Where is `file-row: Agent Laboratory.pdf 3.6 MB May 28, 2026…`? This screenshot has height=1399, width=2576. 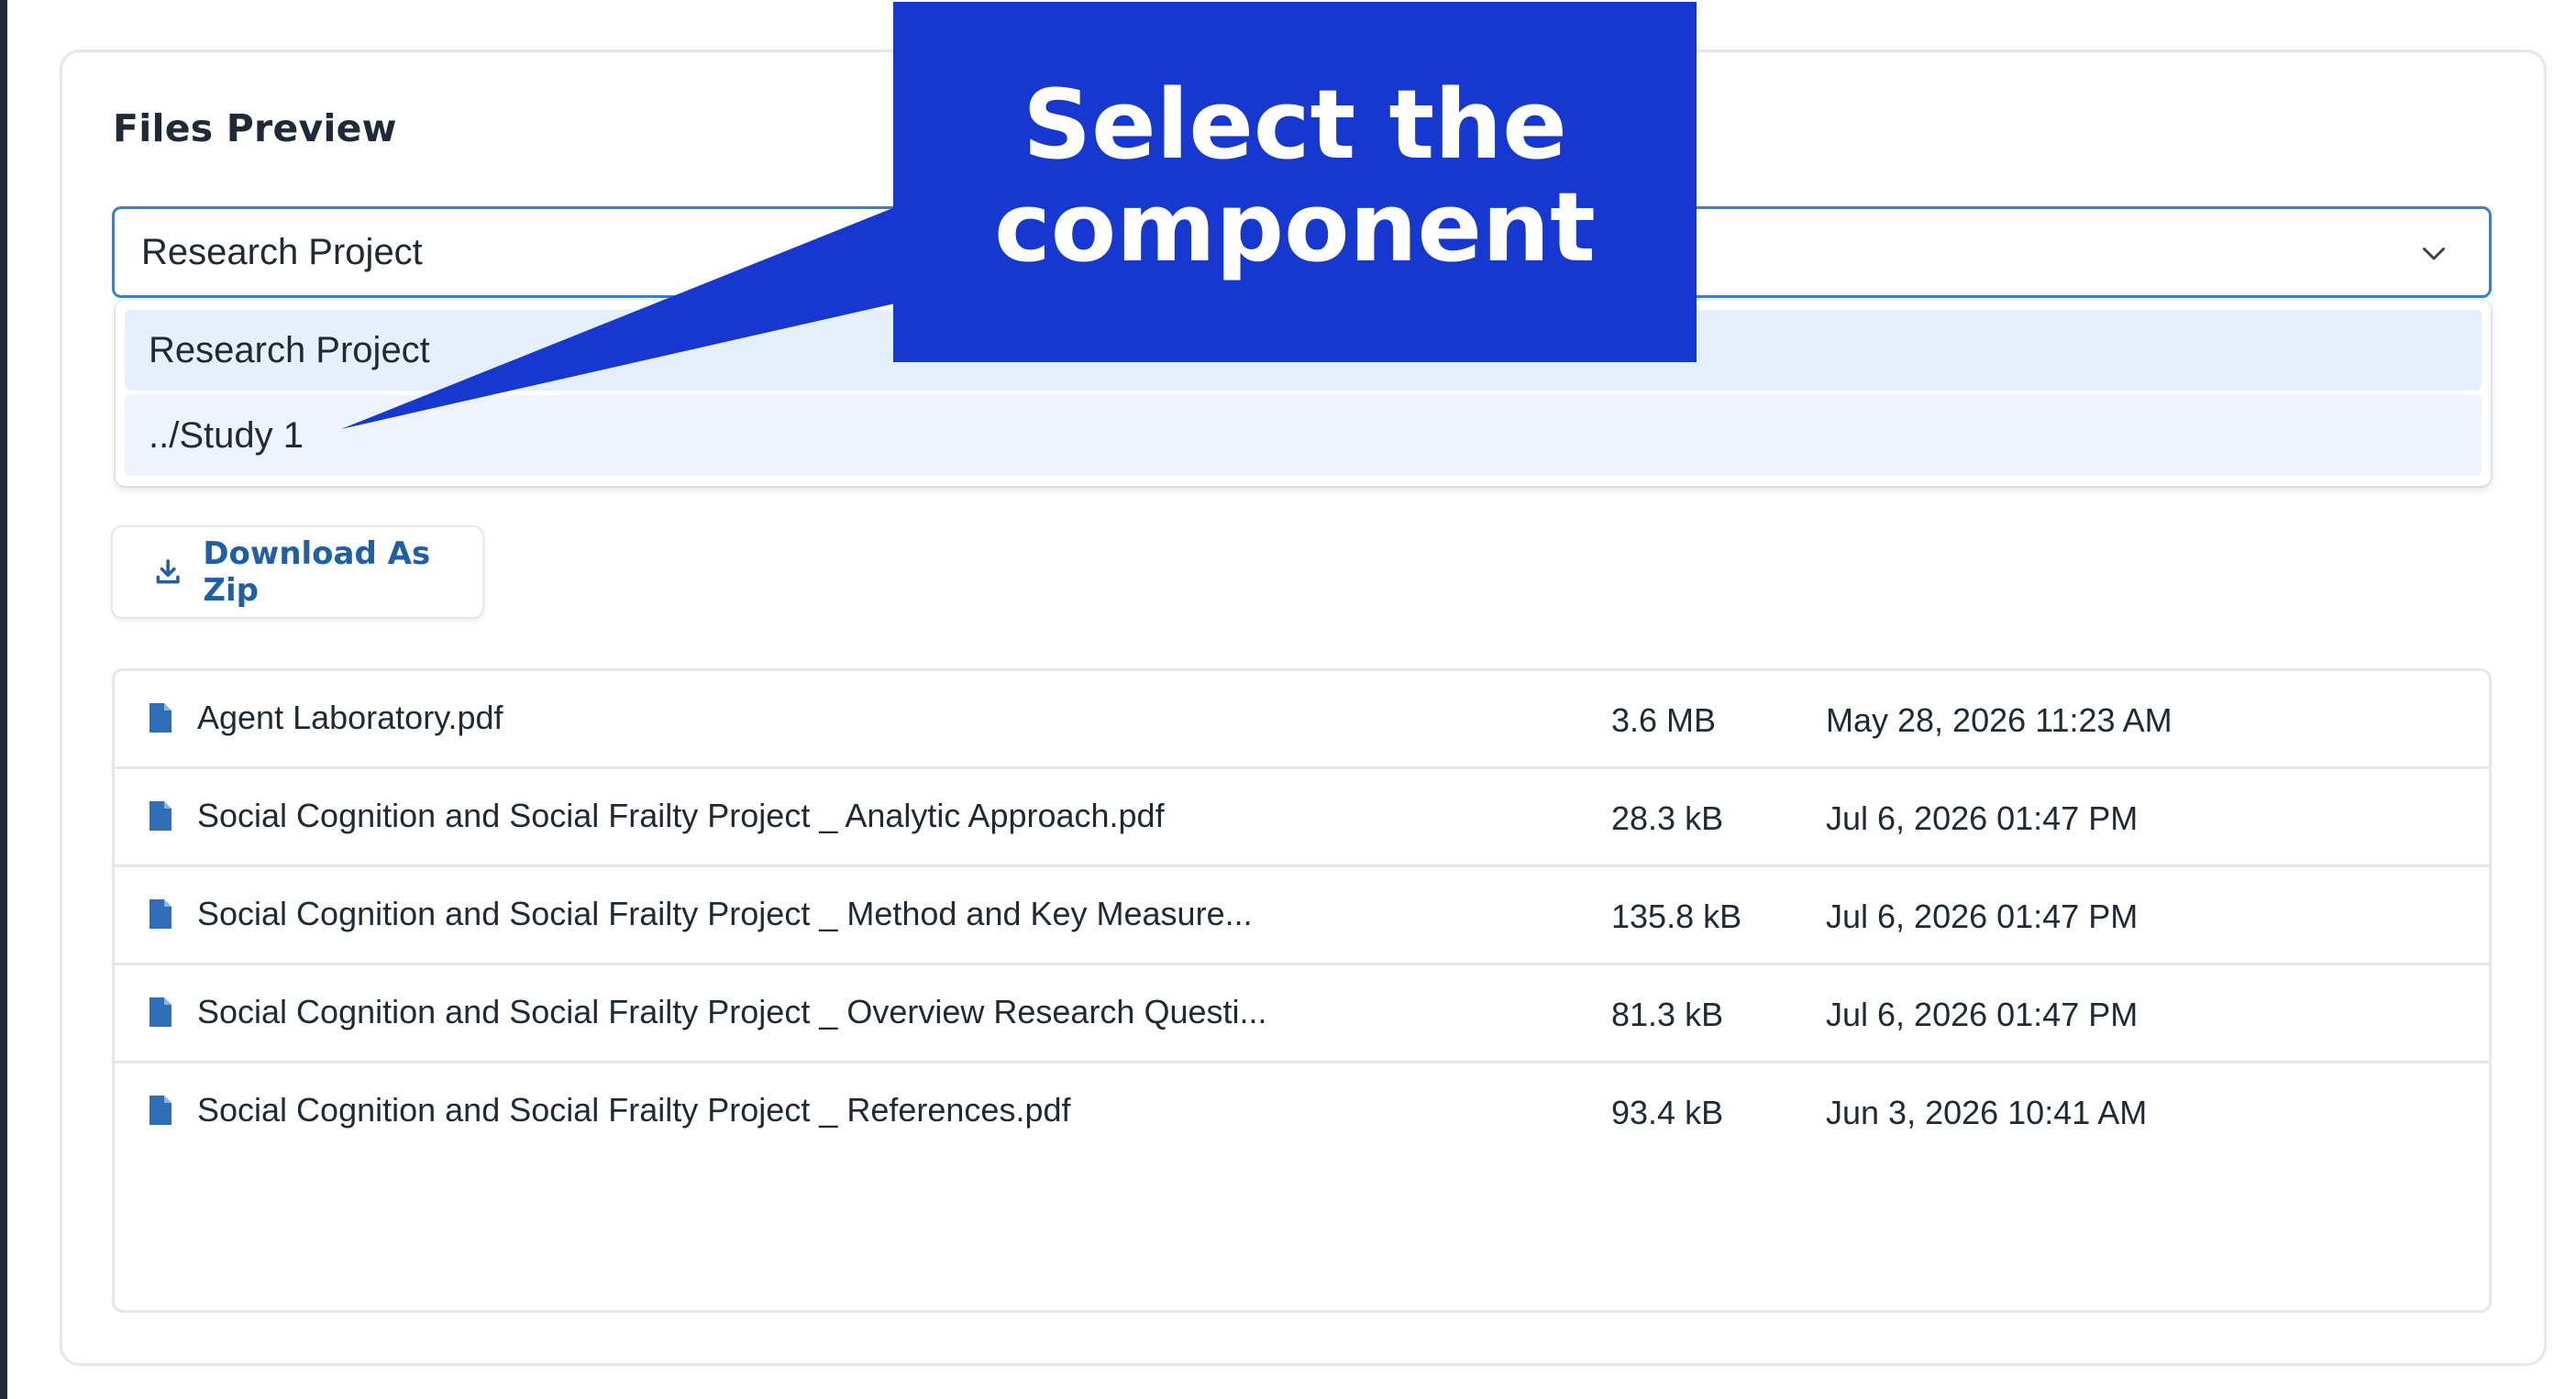
file-row: Agent Laboratory.pdf 3.6 MB May 28, 2026… is located at coordinates (1302, 720).